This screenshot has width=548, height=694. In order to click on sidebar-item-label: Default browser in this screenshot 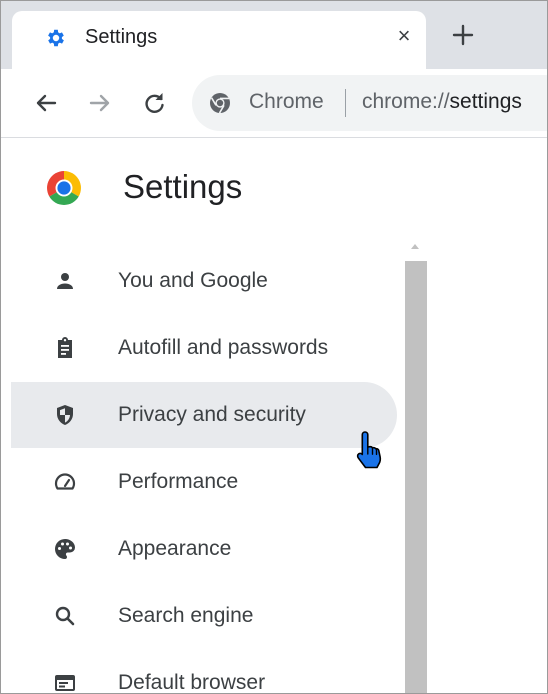, I will do `click(192, 682)`.